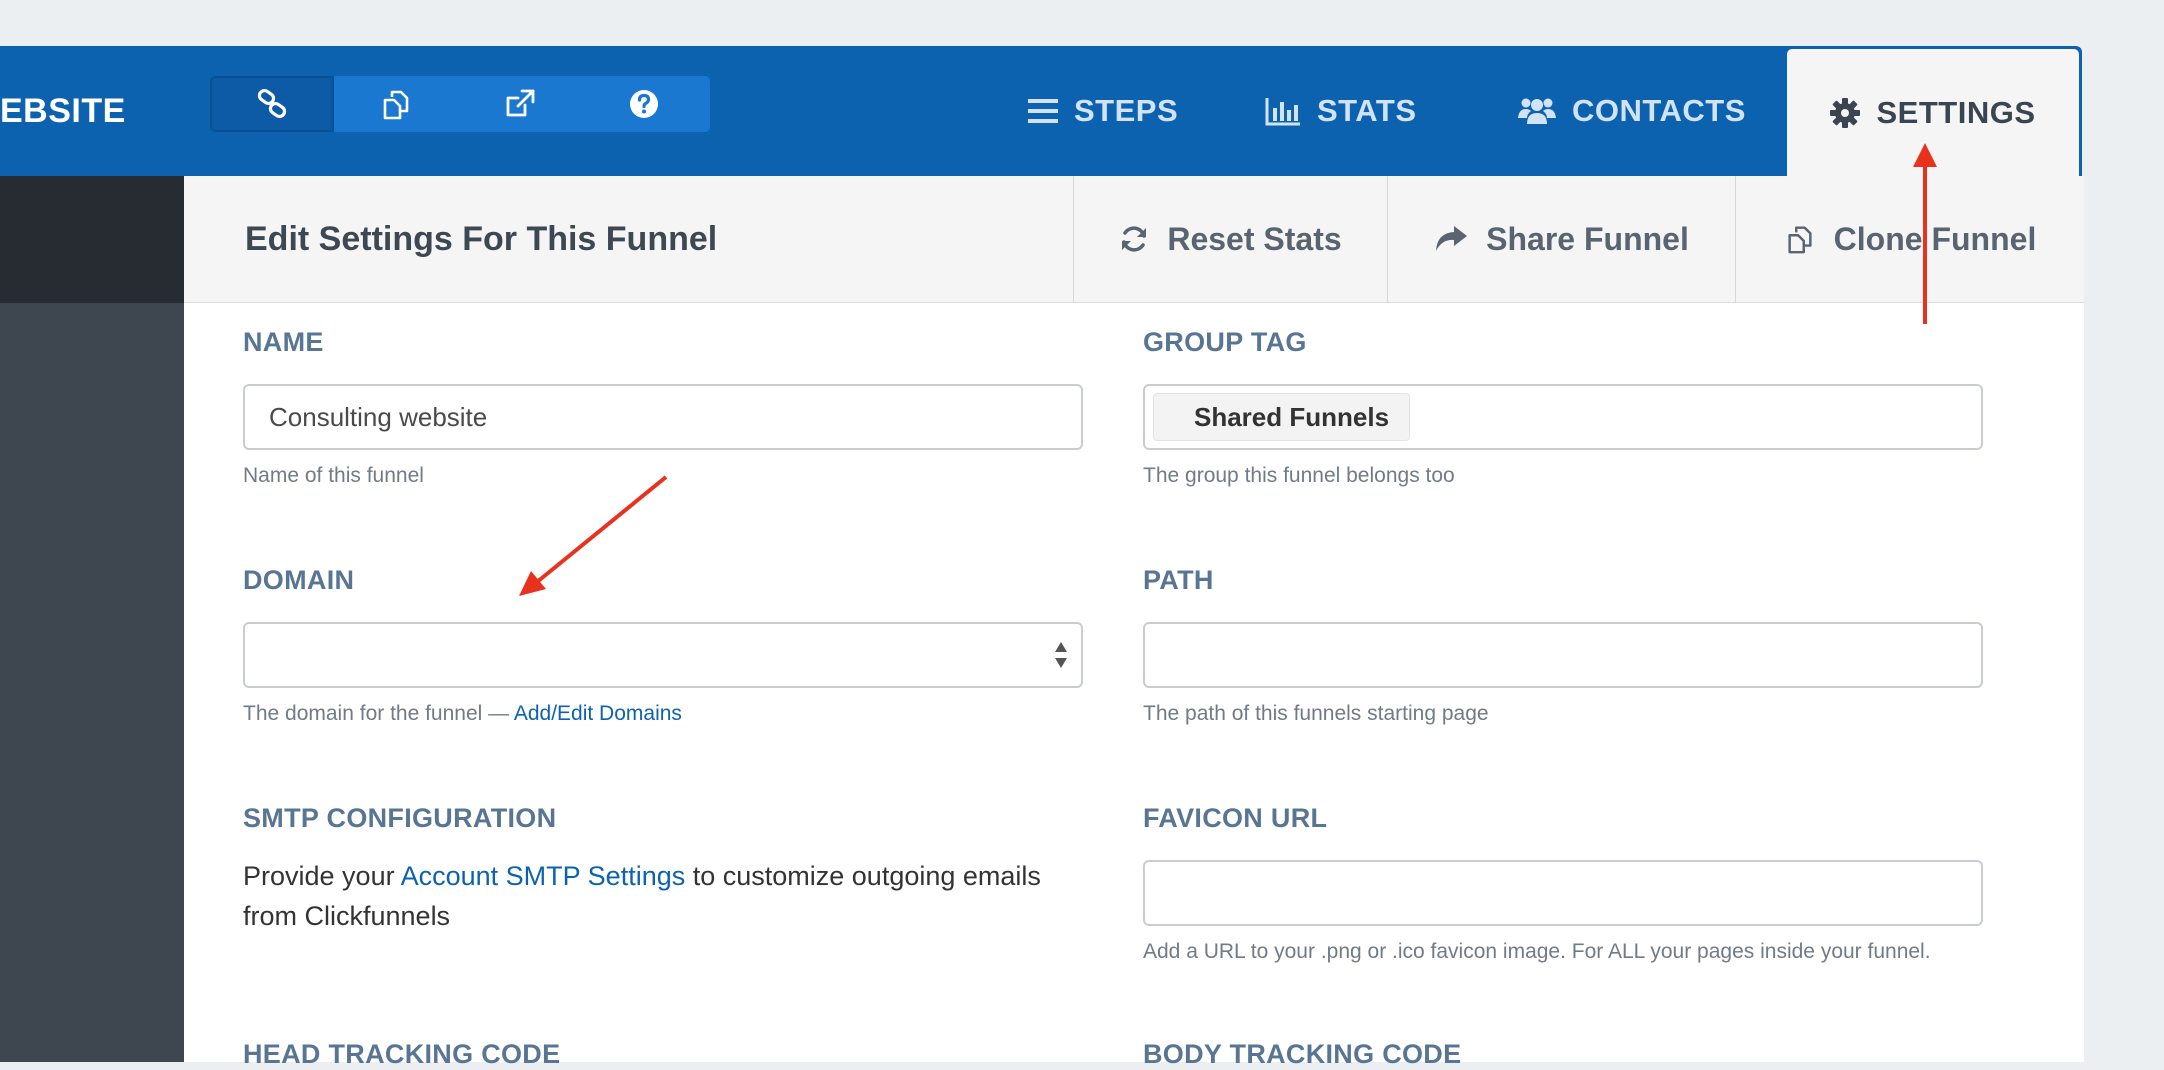 The width and height of the screenshot is (2164, 1070). Describe the element at coordinates (1299, 475) in the screenshot. I see `group-tag-help: The group this funnel belongs too` at that location.